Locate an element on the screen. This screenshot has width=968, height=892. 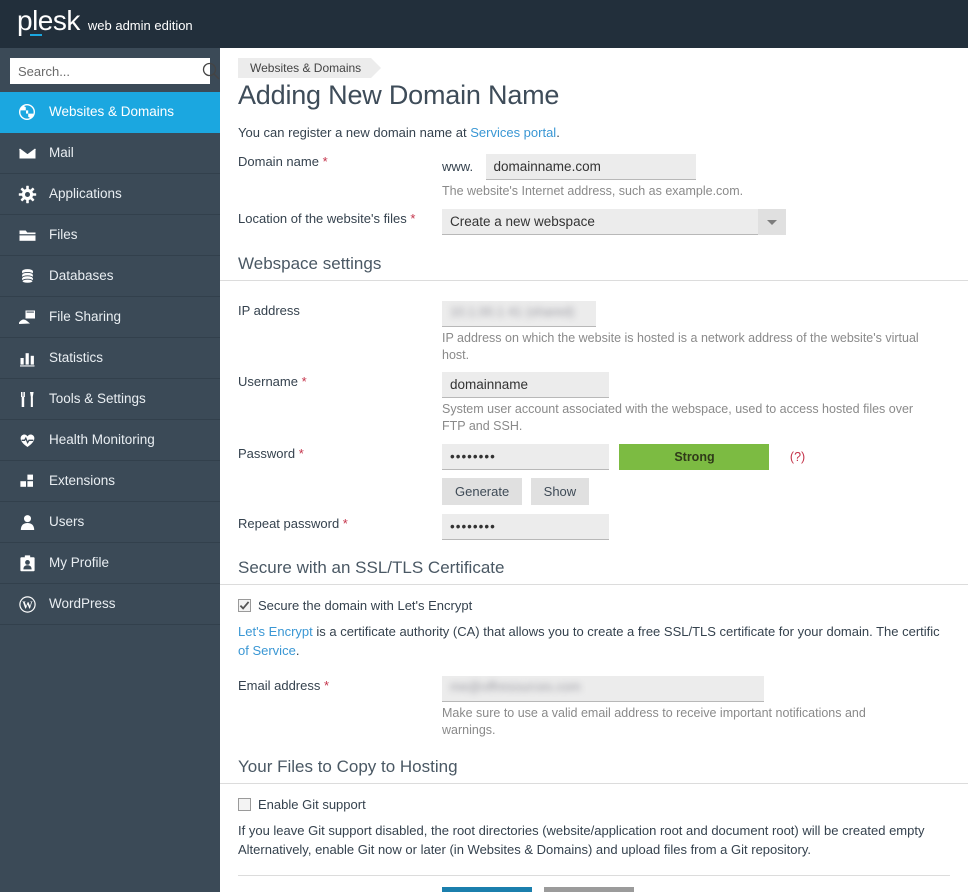
database-icon is located at coordinates (27, 276).